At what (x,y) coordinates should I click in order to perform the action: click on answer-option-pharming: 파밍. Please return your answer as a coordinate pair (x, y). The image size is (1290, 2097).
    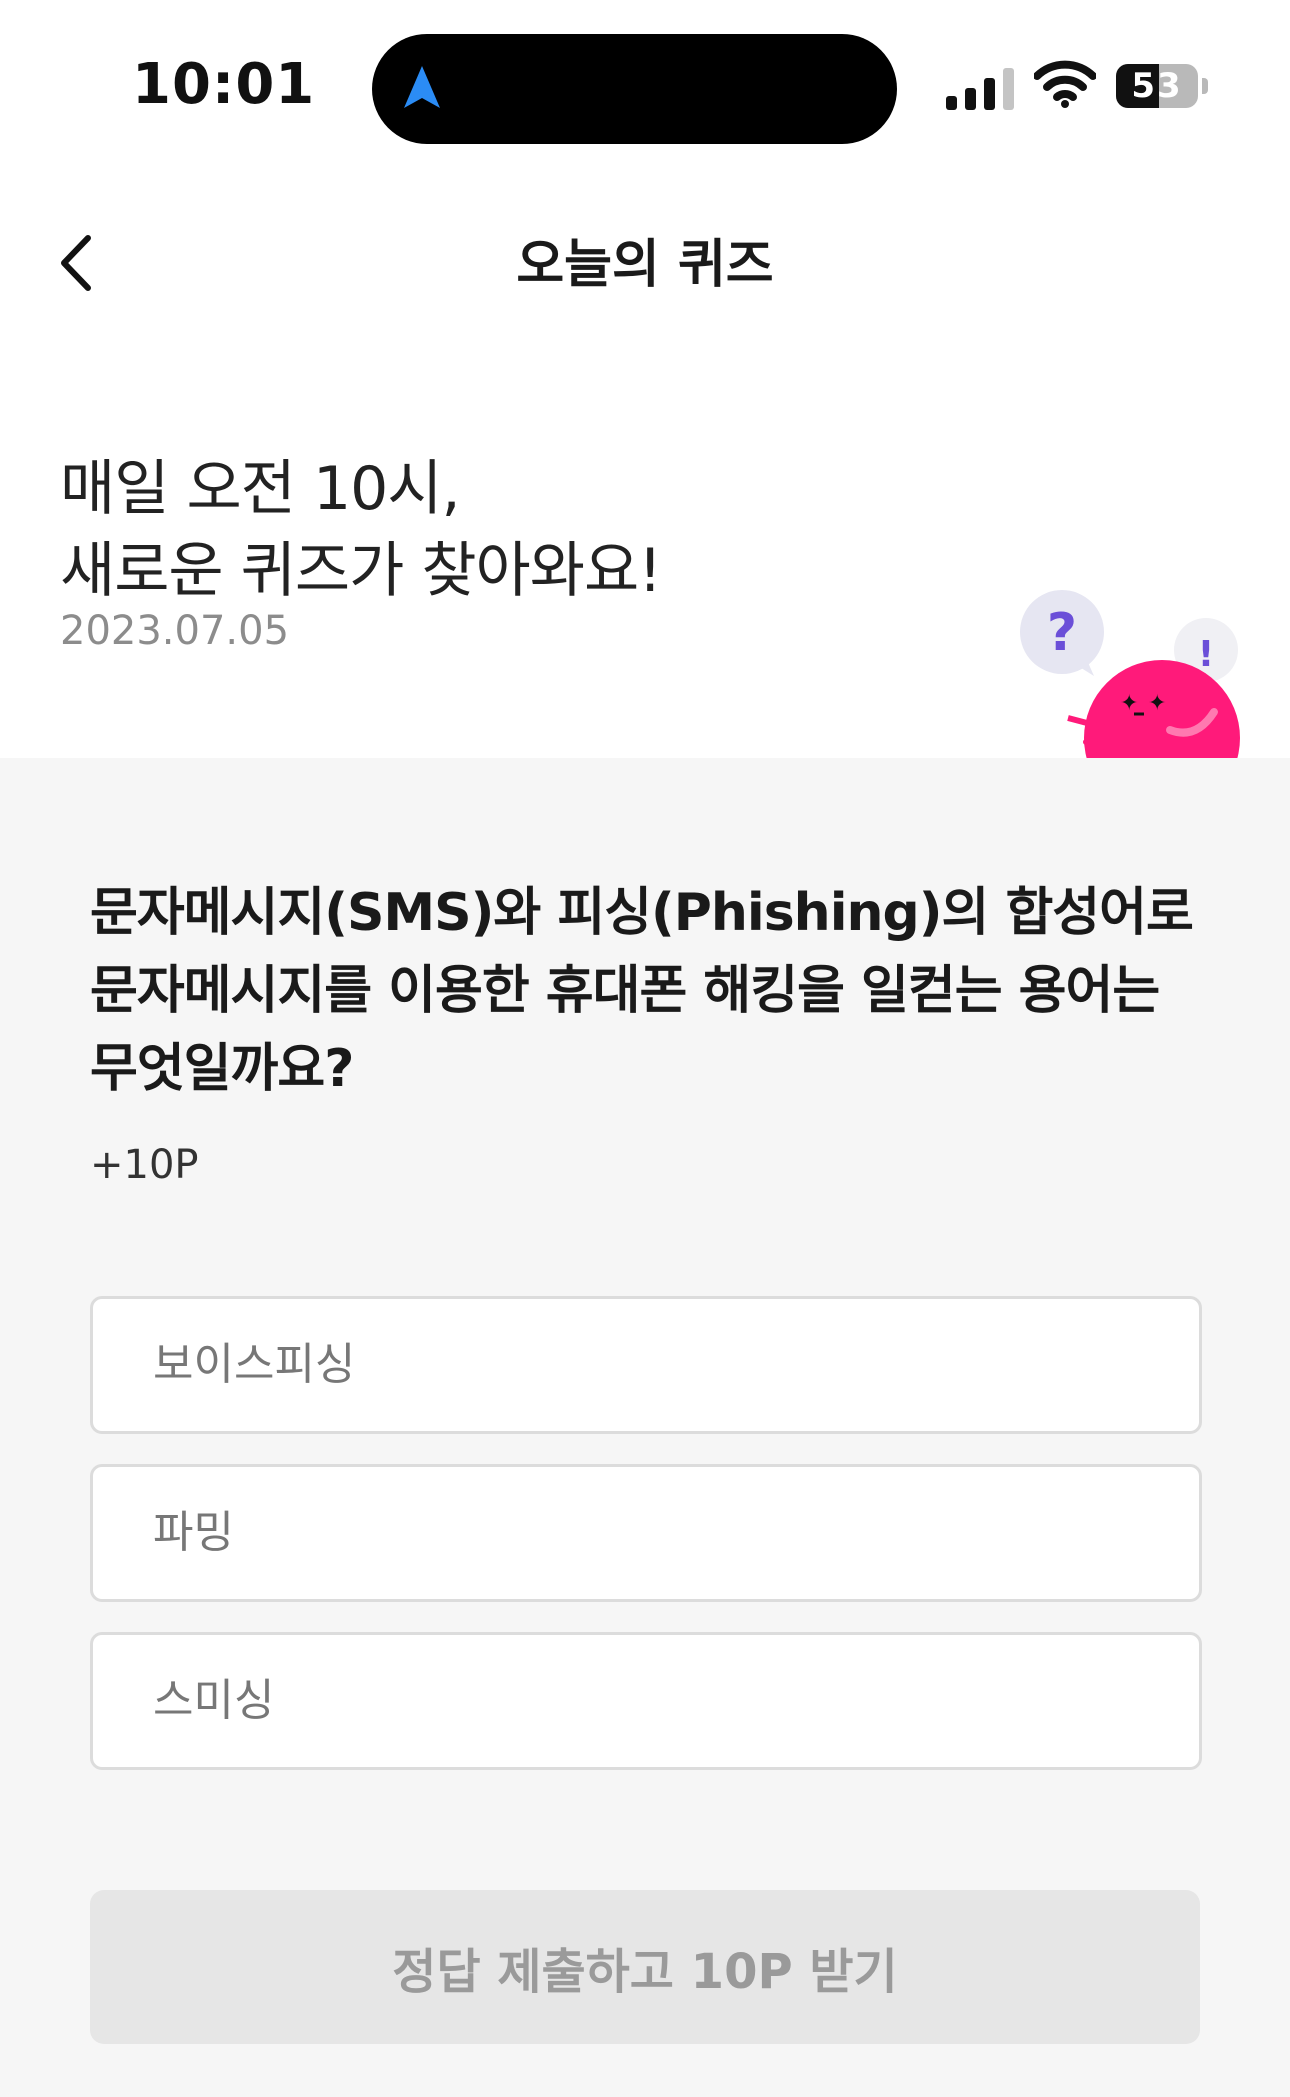
    Looking at the image, I should click on (646, 1533).